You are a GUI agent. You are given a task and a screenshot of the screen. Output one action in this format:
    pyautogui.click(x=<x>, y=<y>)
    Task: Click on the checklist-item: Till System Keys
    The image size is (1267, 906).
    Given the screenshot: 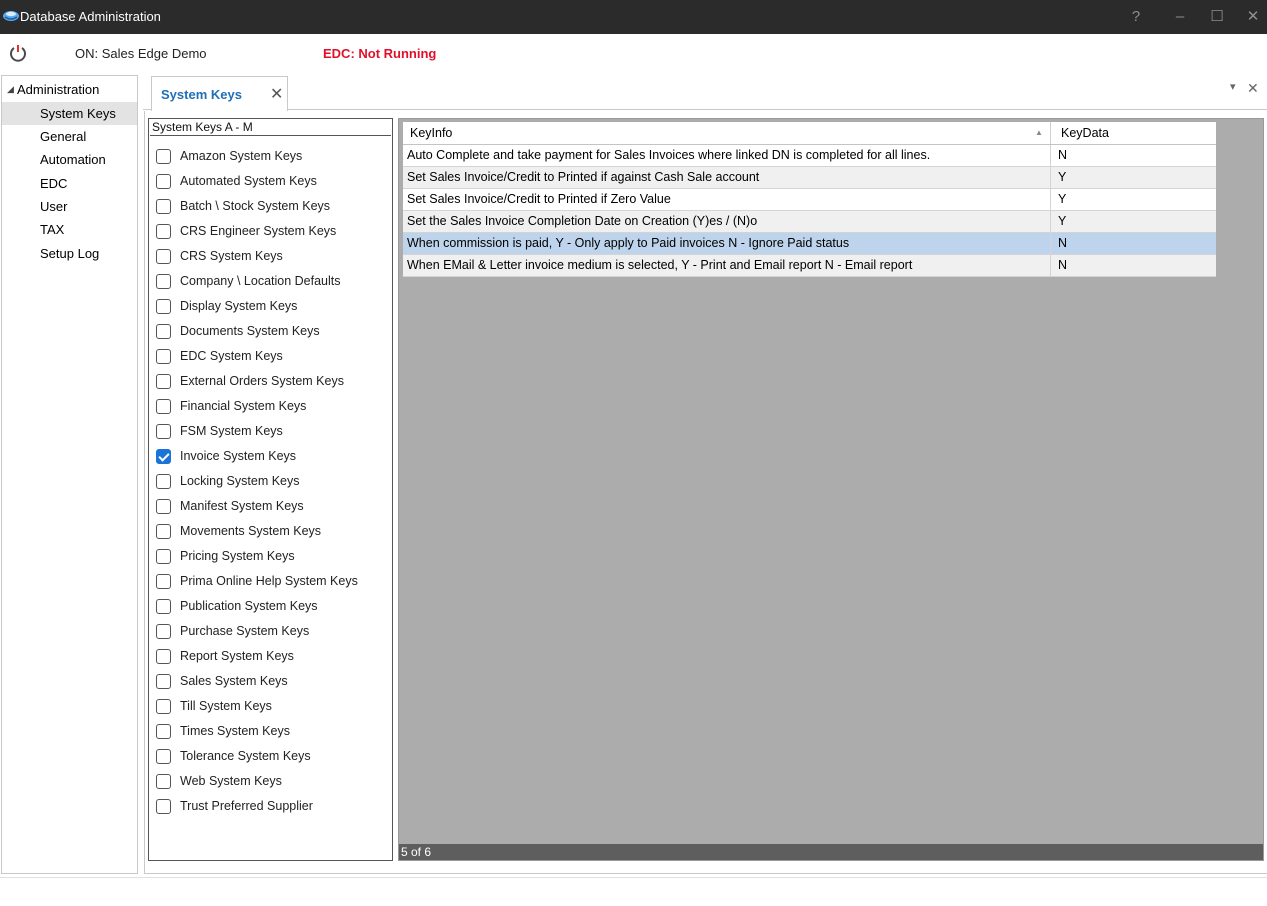 What is the action you would take?
    pyautogui.click(x=273, y=706)
    